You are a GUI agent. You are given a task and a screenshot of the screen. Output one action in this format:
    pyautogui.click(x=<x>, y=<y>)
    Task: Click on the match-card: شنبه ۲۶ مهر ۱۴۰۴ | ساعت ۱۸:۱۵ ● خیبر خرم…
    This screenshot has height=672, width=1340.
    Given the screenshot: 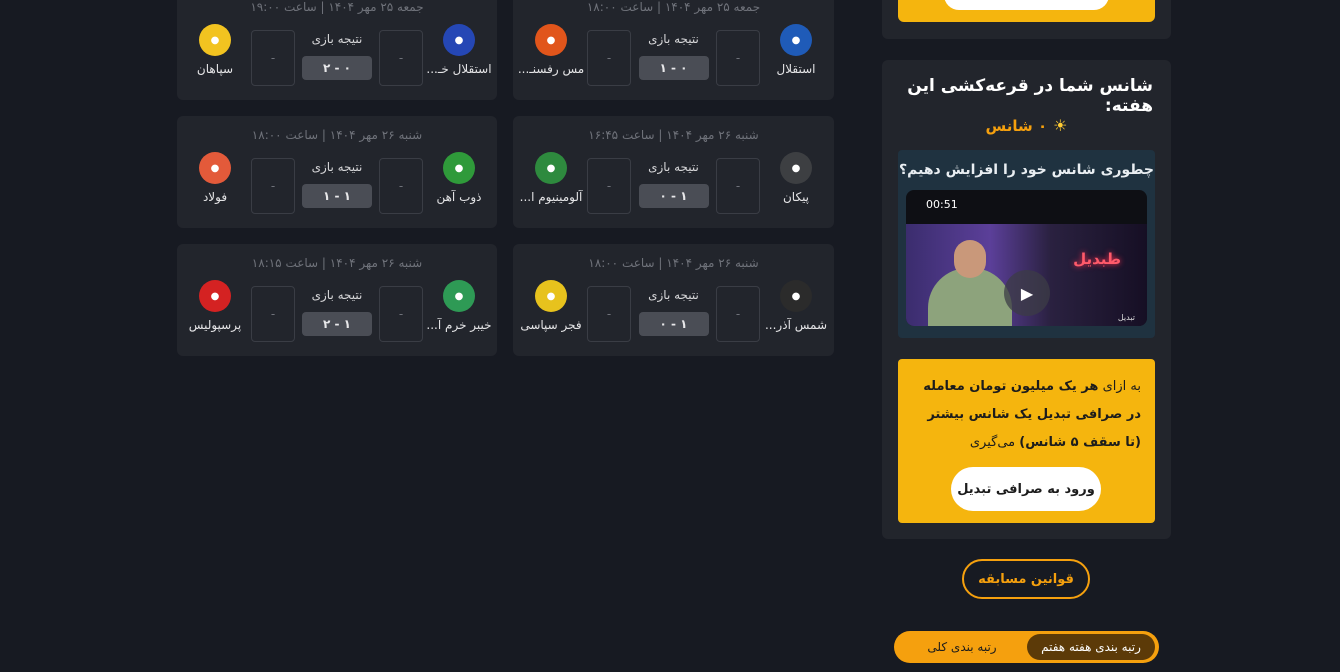 What is the action you would take?
    pyautogui.click(x=337, y=300)
    